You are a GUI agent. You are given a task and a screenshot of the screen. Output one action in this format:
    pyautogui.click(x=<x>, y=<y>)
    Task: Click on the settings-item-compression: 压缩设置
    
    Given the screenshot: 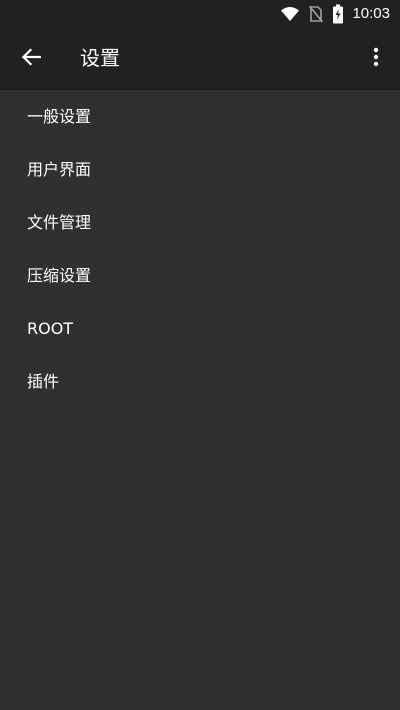 What is the action you would take?
    pyautogui.click(x=200, y=275)
    